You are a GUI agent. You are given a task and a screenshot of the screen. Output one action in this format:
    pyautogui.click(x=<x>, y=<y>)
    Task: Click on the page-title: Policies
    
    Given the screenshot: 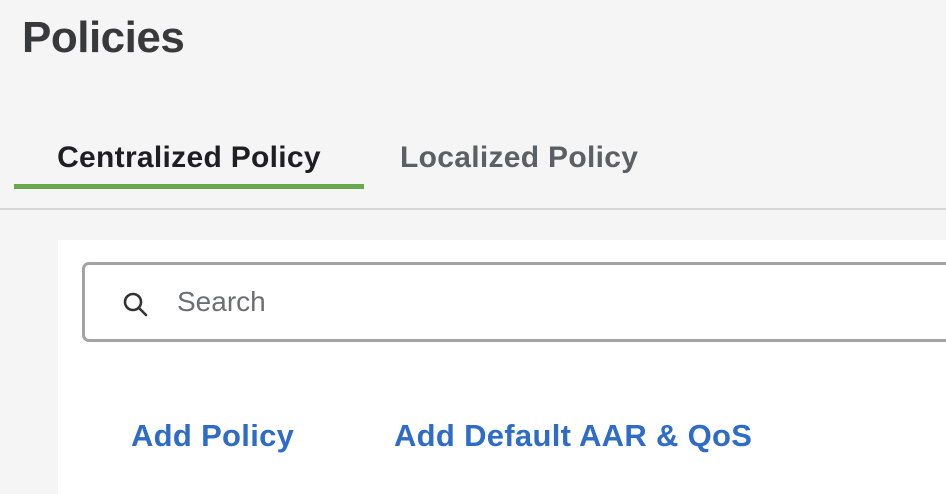 What is the action you would take?
    pyautogui.click(x=103, y=37)
    